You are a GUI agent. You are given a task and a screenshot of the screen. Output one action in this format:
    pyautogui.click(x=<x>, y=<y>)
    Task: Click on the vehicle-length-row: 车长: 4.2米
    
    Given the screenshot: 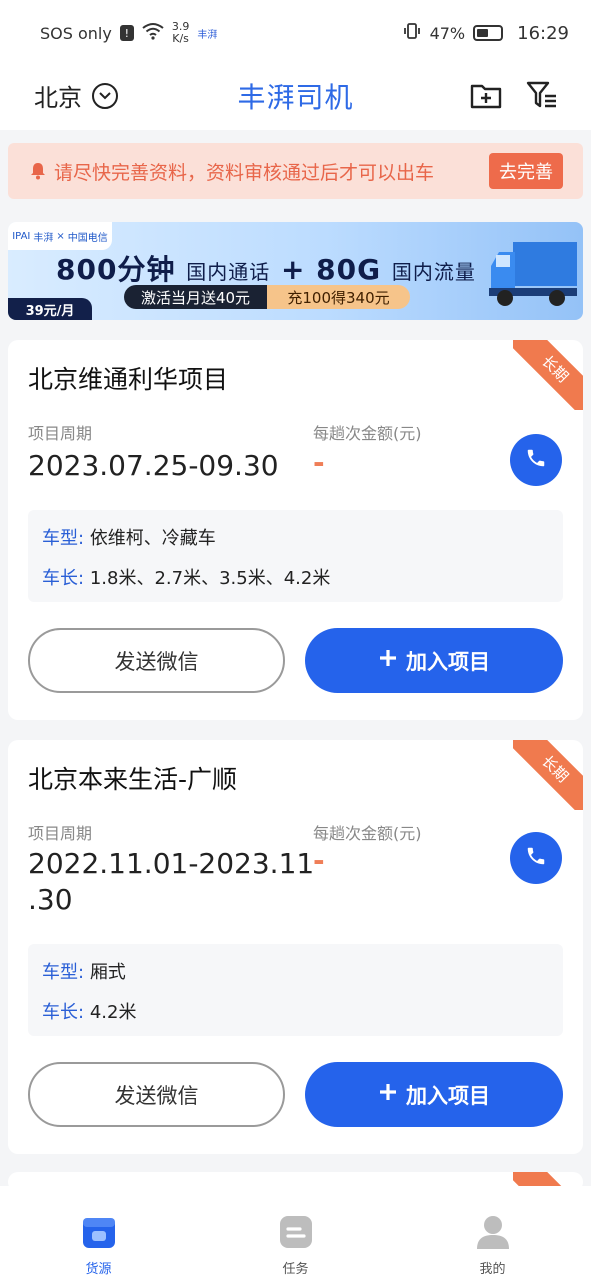 What is the action you would take?
    pyautogui.click(x=89, y=1011)
    